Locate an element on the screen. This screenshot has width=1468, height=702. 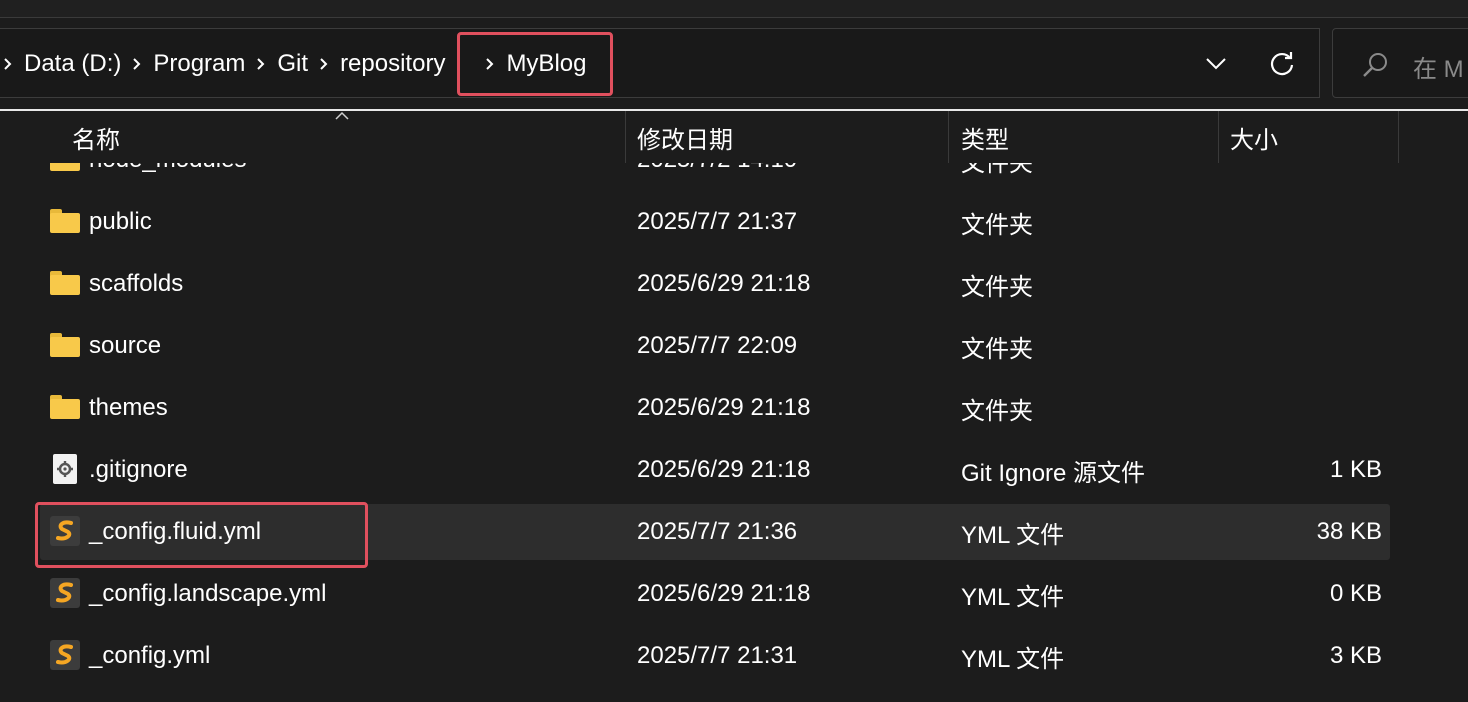
file-size: 1 KB is located at coordinates (1355, 469).